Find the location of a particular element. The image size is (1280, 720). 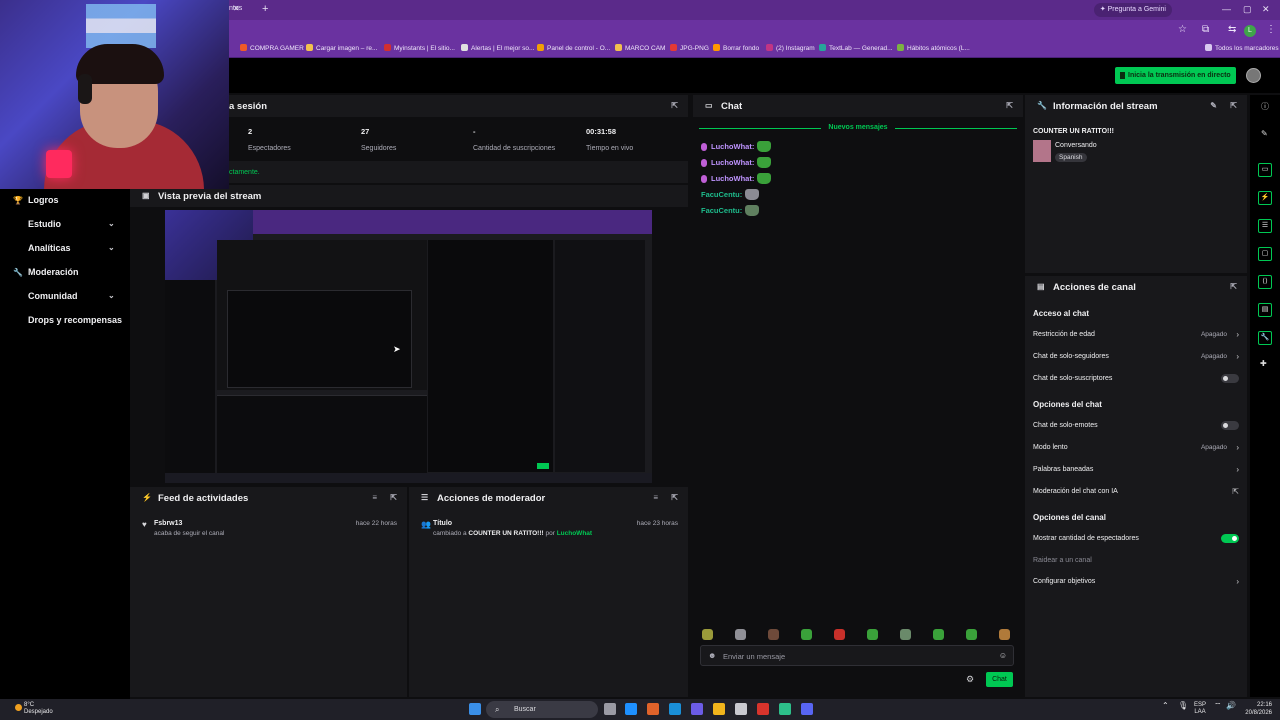

stream-preview-video: ➤ is located at coordinates (408, 346).